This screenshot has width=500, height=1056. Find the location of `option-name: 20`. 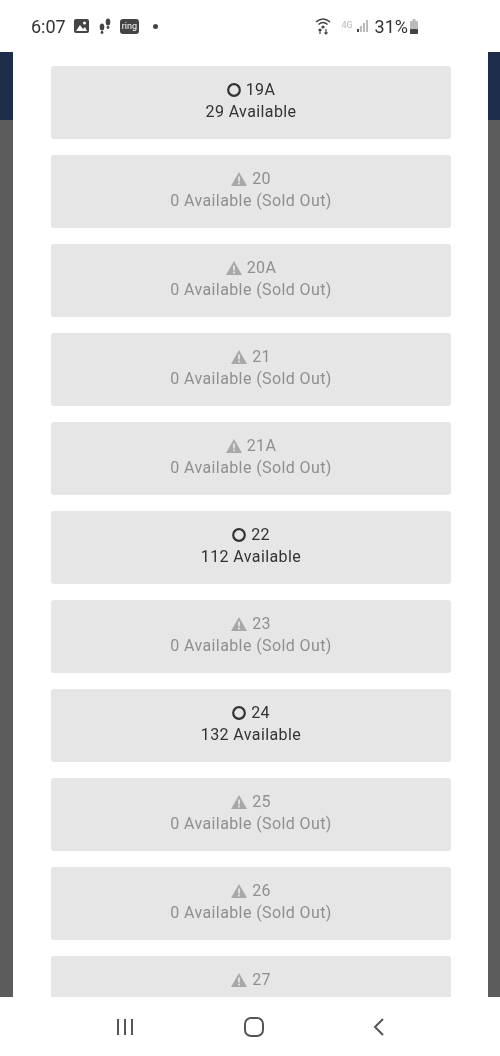

option-name: 20 is located at coordinates (261, 179).